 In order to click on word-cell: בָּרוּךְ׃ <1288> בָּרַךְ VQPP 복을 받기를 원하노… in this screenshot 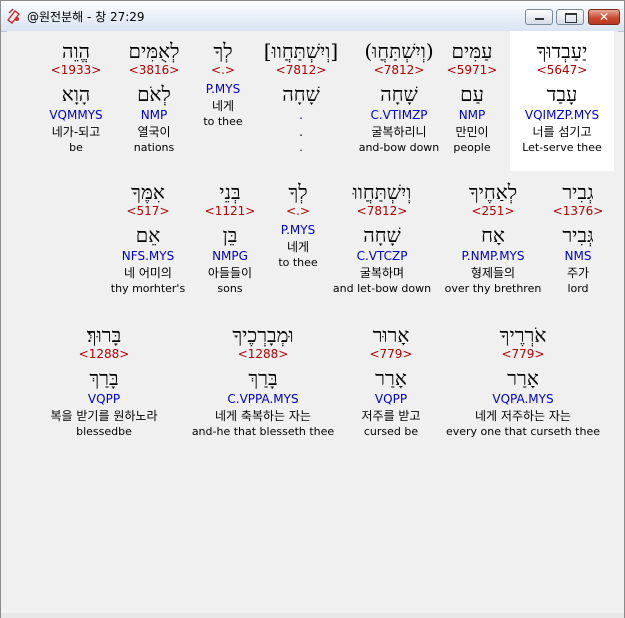, I will do `click(104, 387)`.